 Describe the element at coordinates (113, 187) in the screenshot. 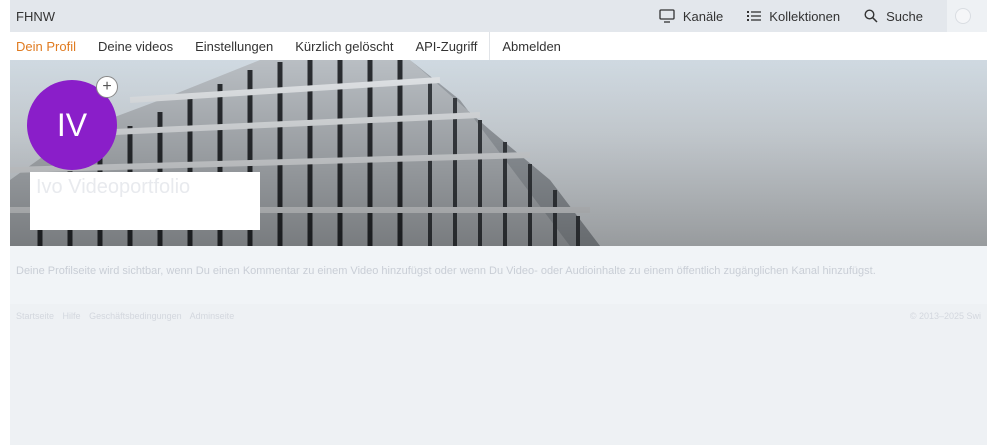

I see `profile-name: Ivo Videoportfolio` at that location.